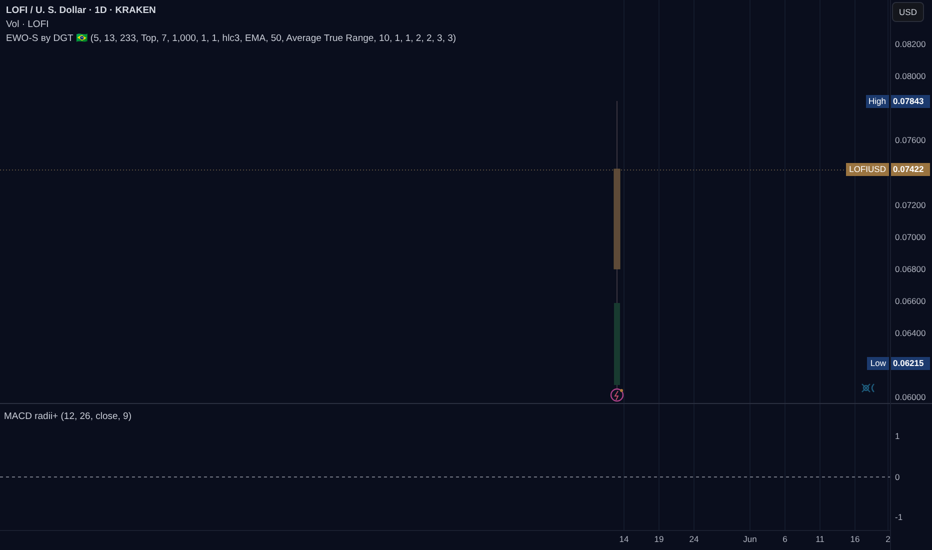  I want to click on axis-label: 0, so click(897, 477).